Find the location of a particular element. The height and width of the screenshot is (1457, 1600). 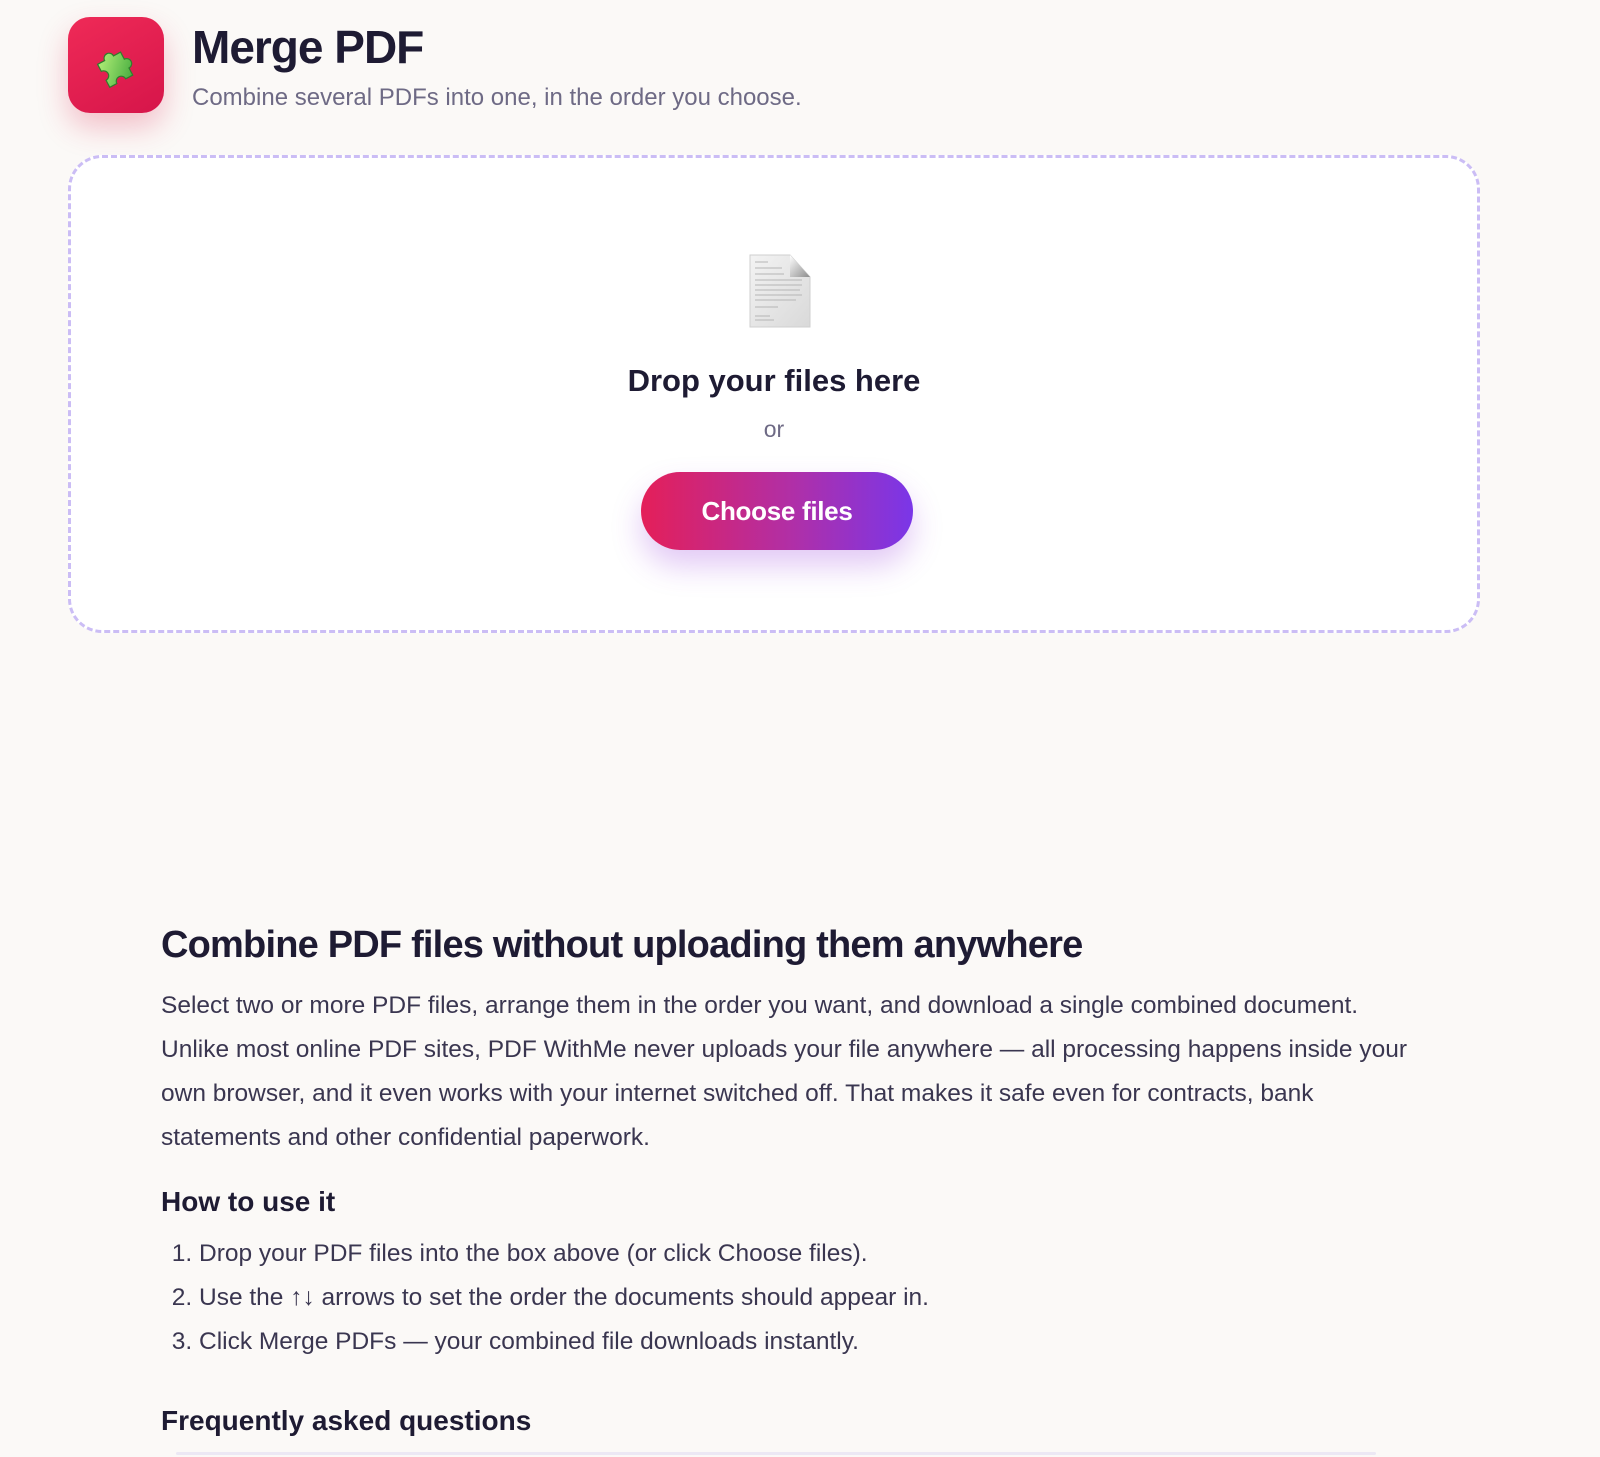

document-icon is located at coordinates (780, 291).